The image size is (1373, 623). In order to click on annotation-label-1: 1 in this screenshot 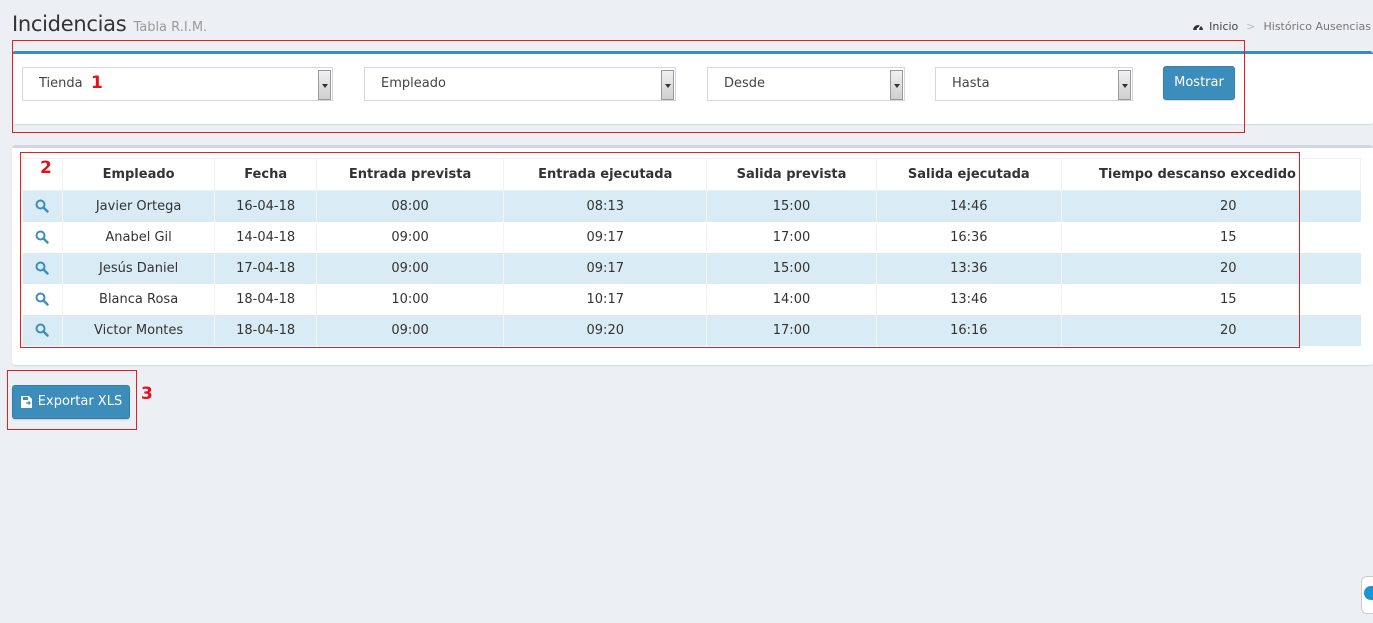, I will do `click(97, 83)`.